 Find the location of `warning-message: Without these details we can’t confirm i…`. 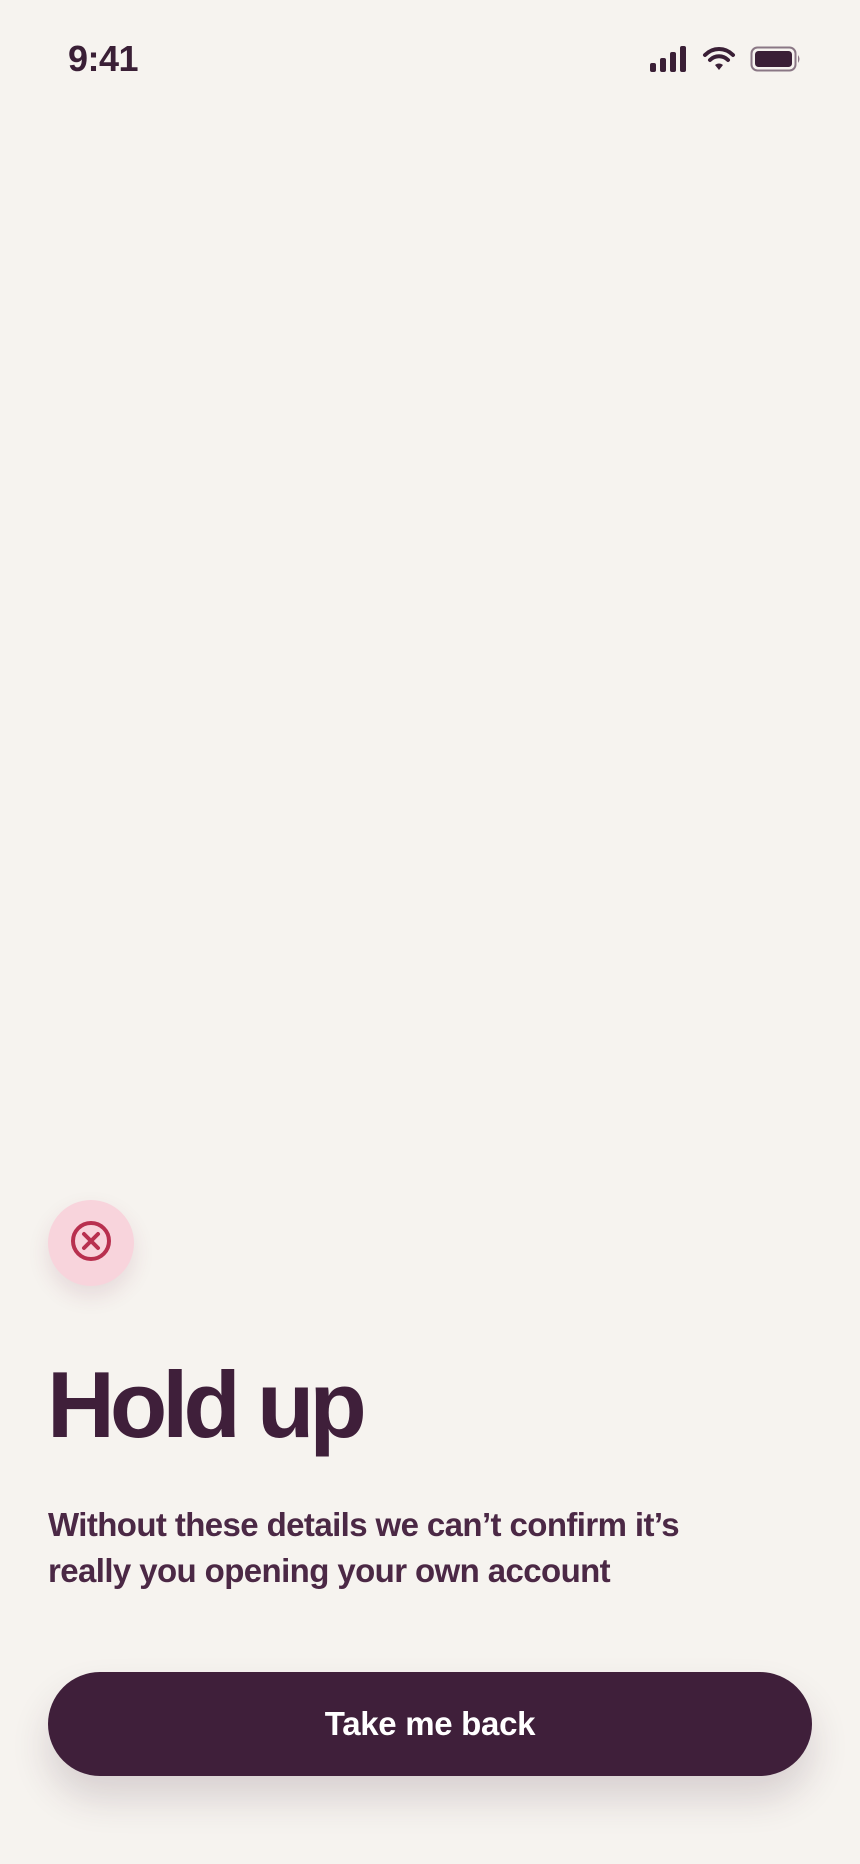

warning-message: Without these details we can’t confirm i… is located at coordinates (364, 1547).